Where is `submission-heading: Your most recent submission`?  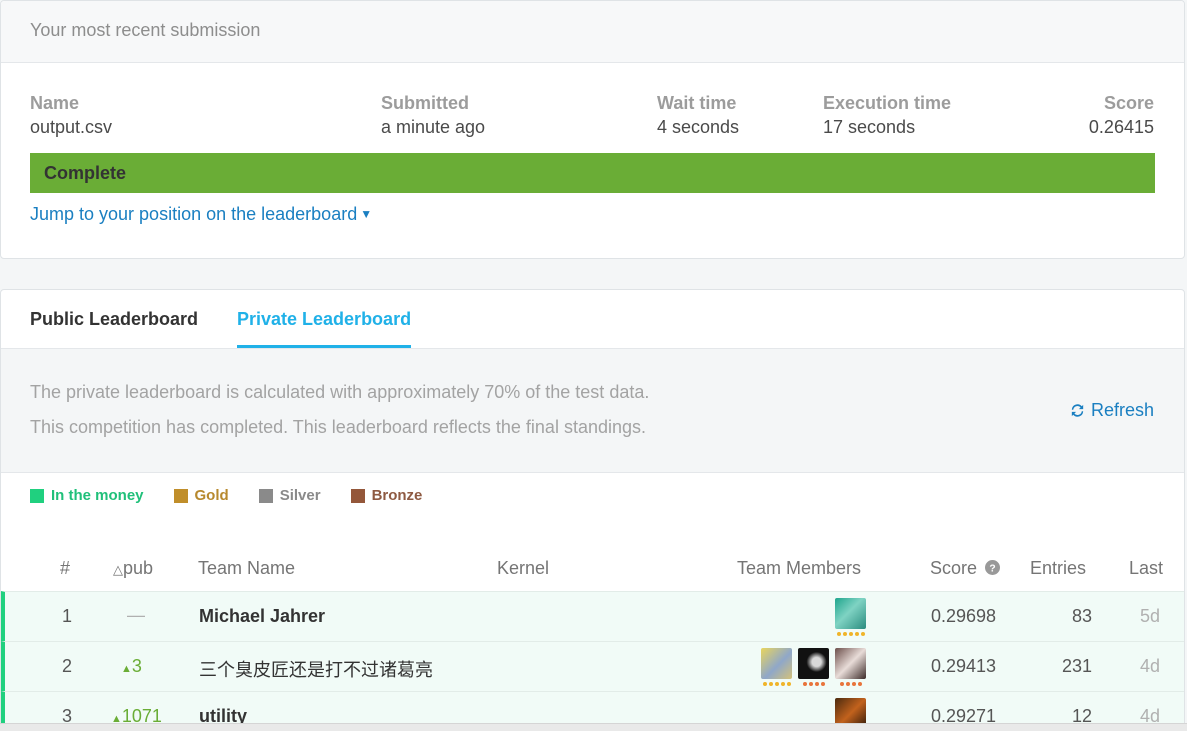
submission-heading: Your most recent submission is located at coordinates (592, 32).